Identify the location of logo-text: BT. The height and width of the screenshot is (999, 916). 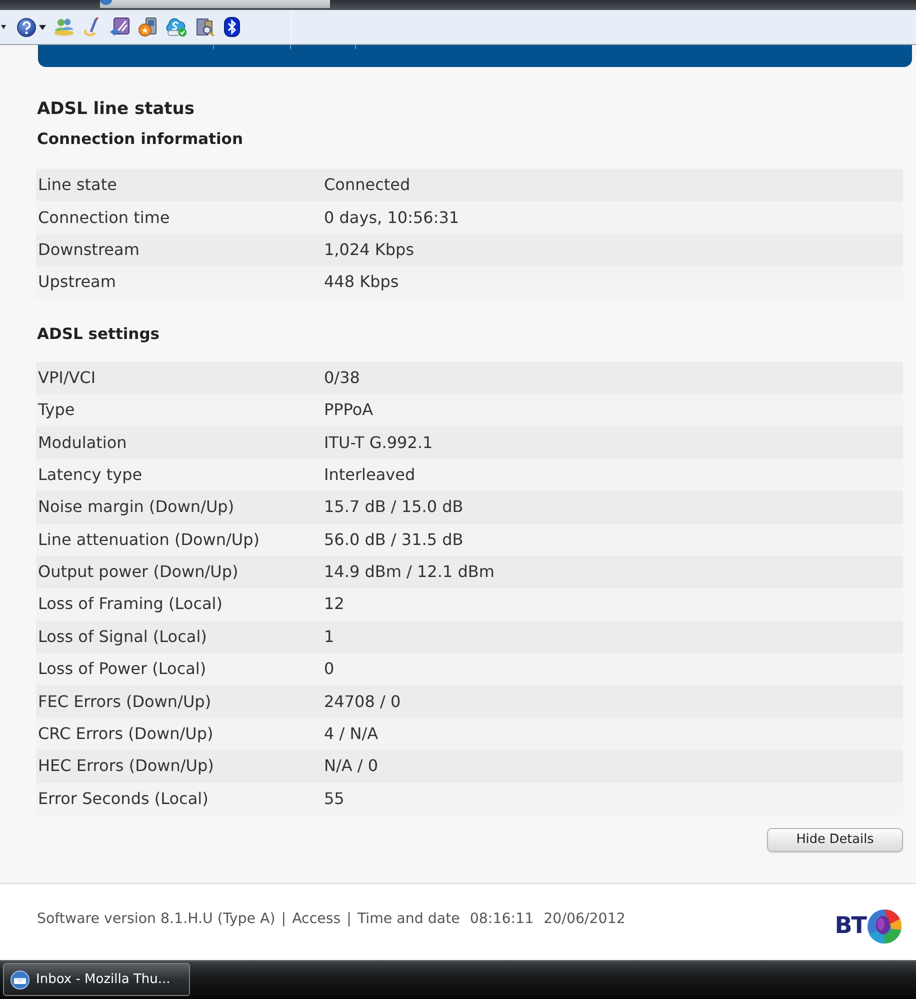
(850, 926).